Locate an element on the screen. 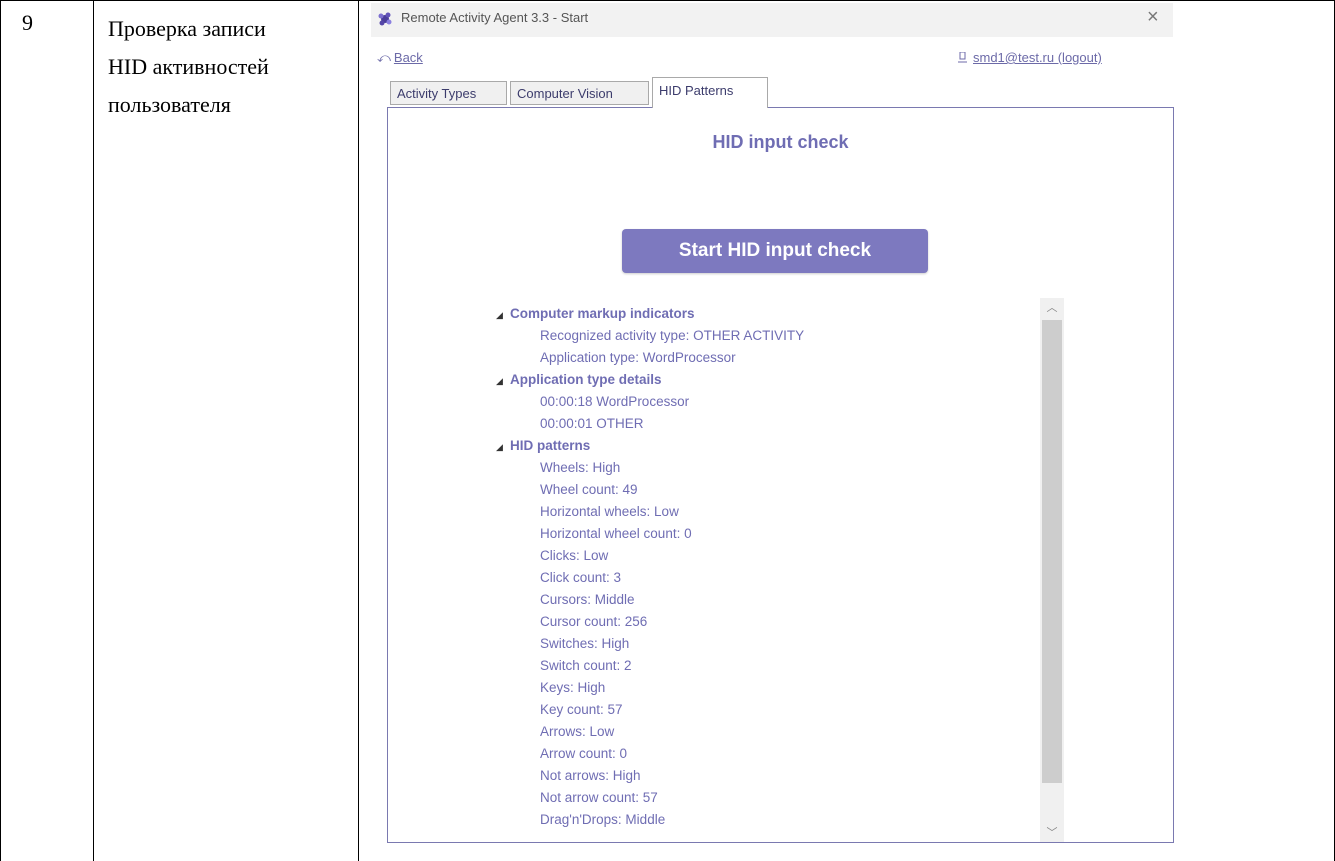  description-line: HID активностей is located at coordinates (188, 66).